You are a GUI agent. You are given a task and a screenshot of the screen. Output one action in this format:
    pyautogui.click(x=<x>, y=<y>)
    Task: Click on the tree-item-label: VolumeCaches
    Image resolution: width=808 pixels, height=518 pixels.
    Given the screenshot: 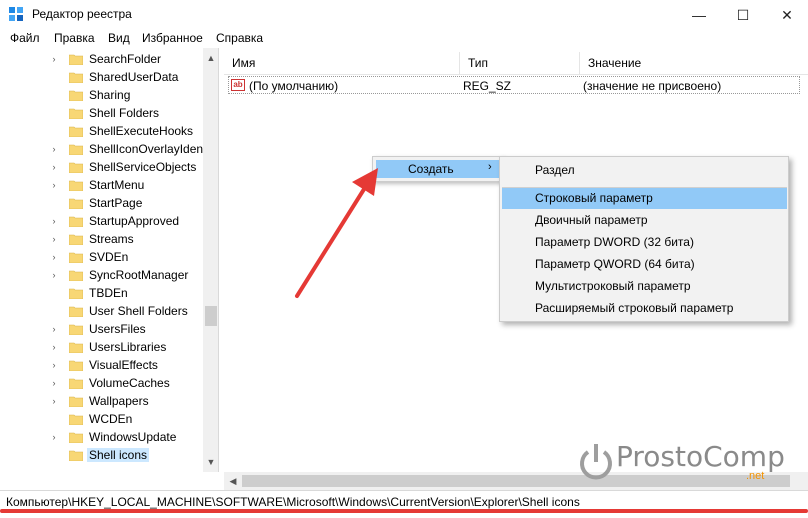 What is the action you would take?
    pyautogui.click(x=129, y=383)
    